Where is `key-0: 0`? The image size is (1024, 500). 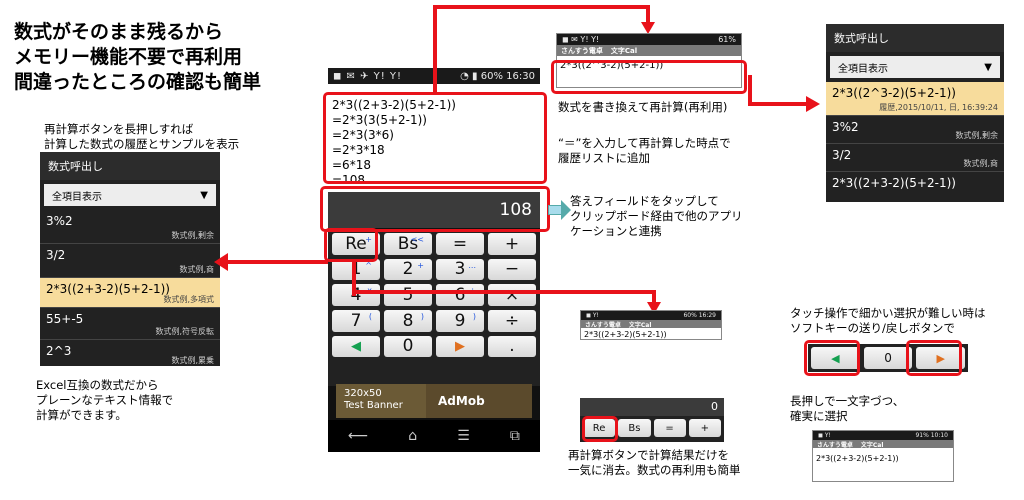 key-0: 0 is located at coordinates (408, 346).